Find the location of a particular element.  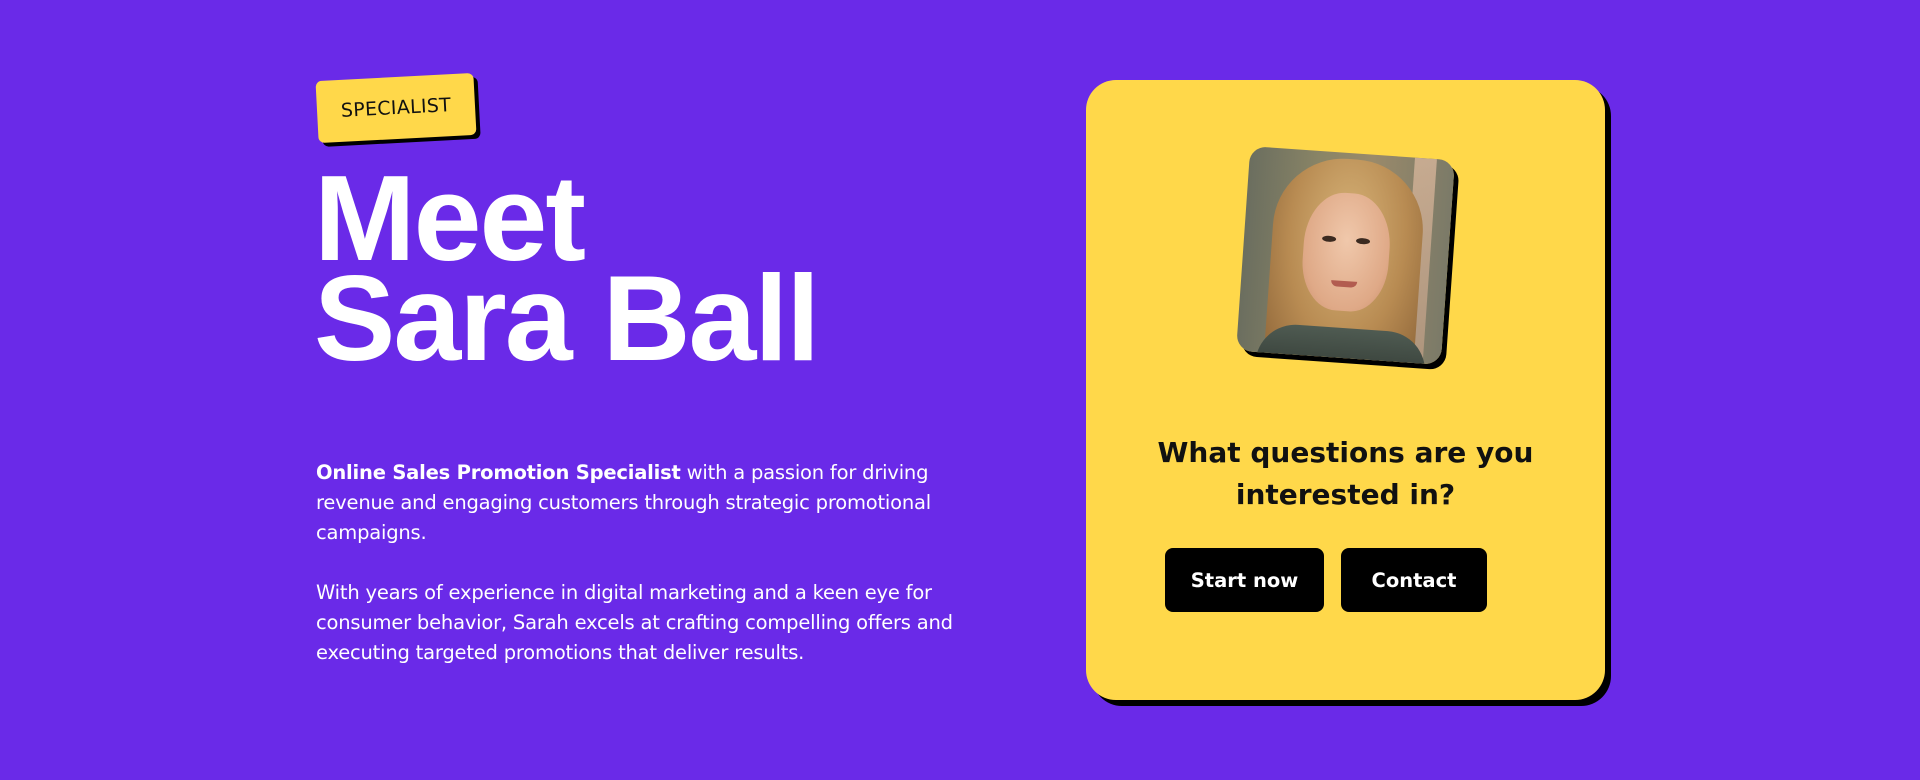

contact-button: Contact is located at coordinates (1414, 580).